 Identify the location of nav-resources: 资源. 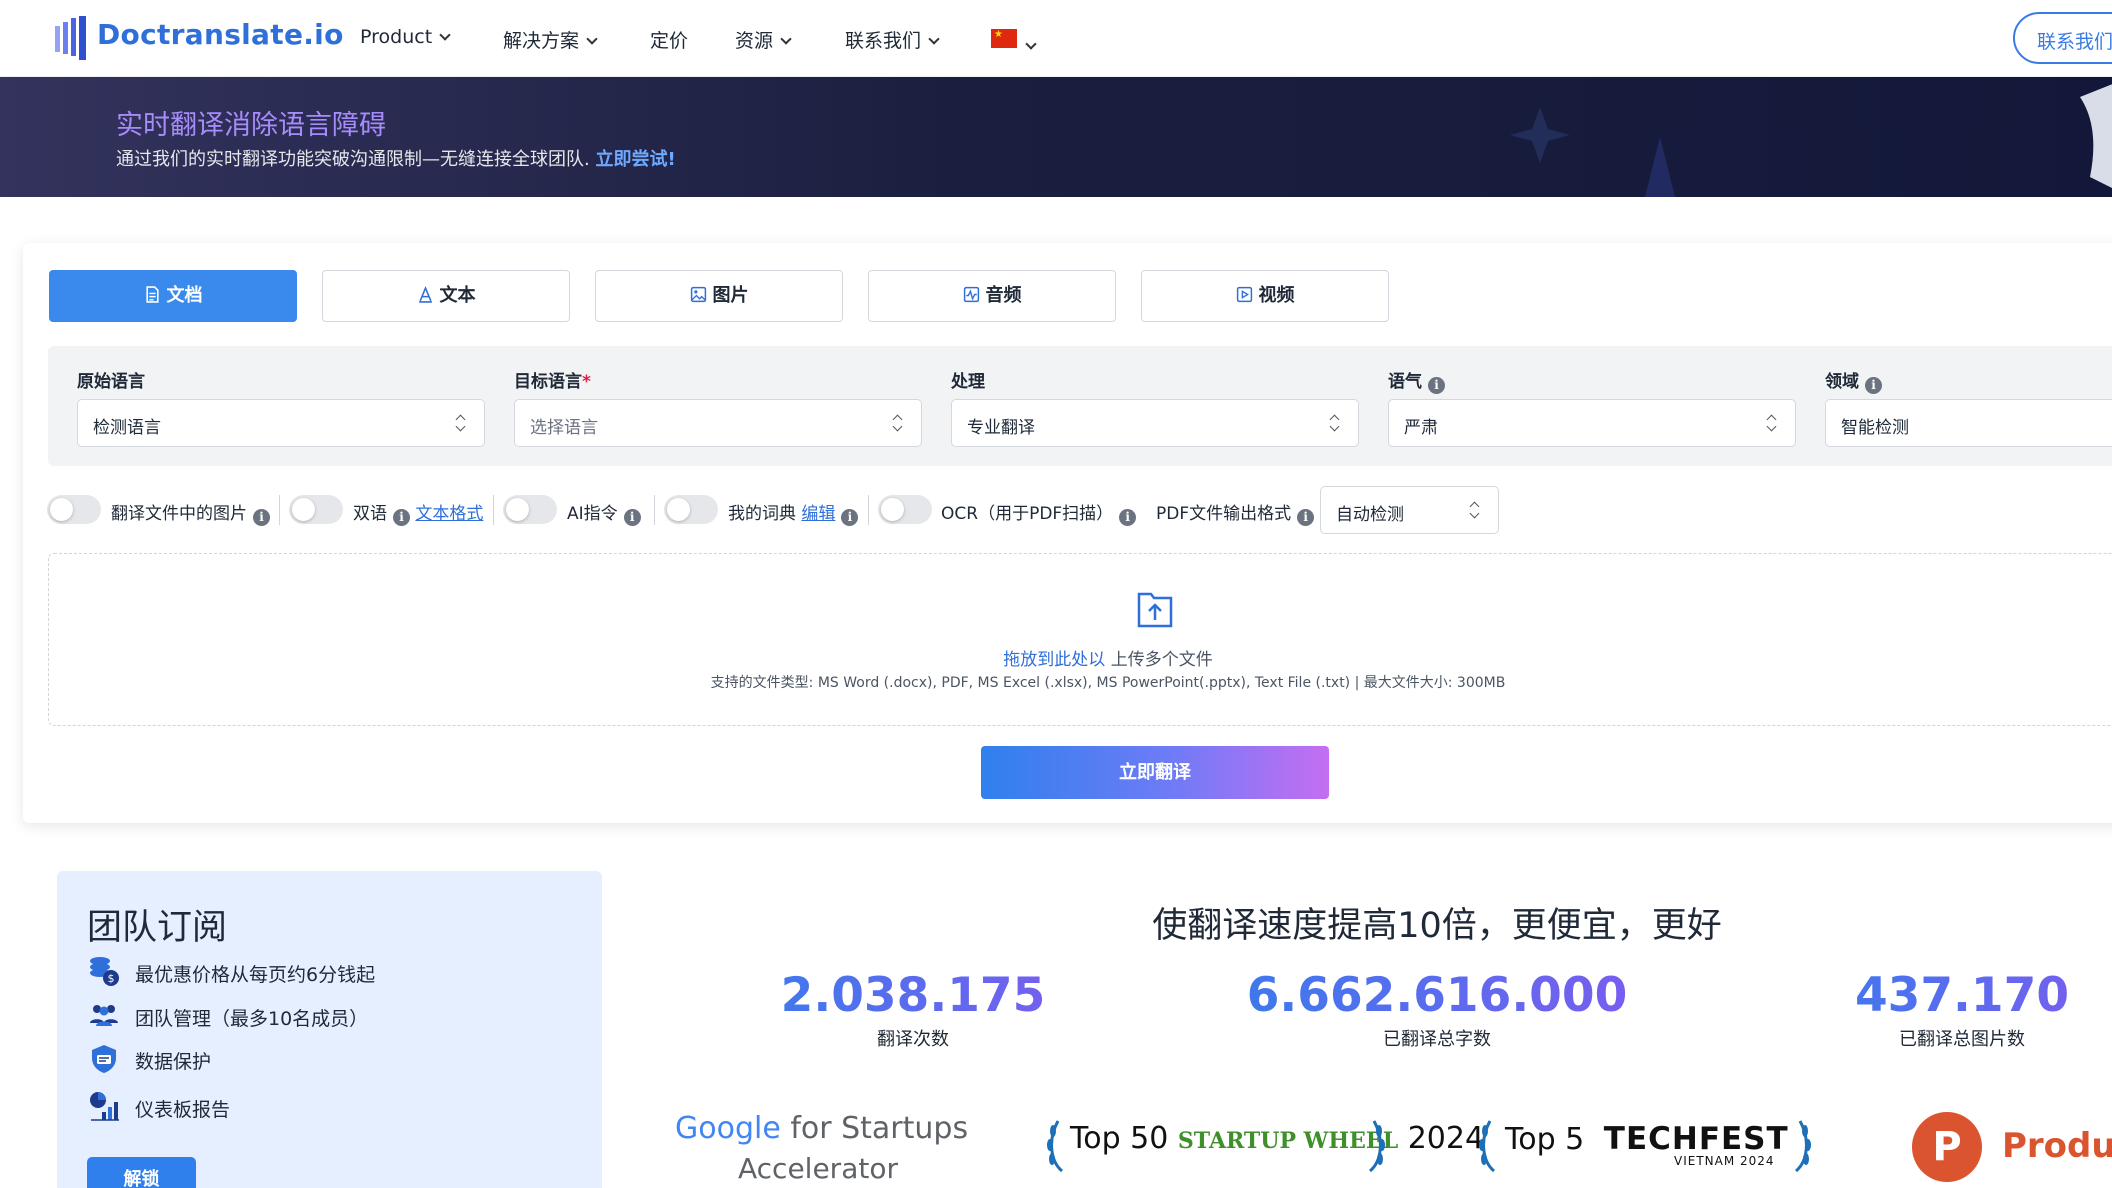
(763, 39).